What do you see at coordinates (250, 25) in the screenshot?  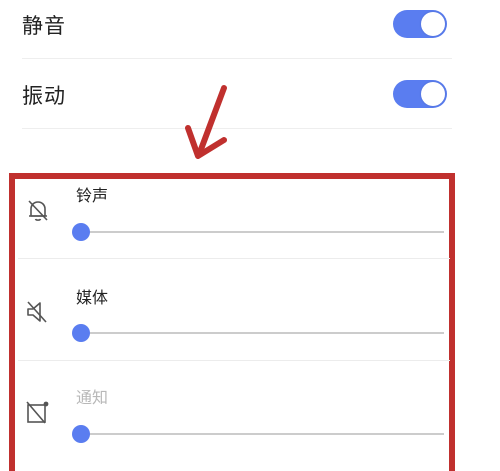 I see `mute-setting-row: 静音` at bounding box center [250, 25].